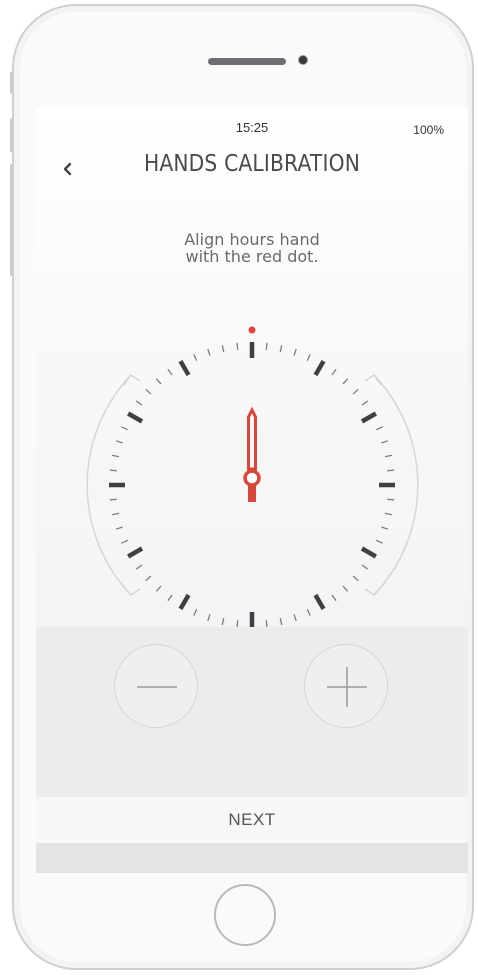 The image size is (478, 975). Describe the element at coordinates (252, 454) in the screenshot. I see `hours-hand` at that location.